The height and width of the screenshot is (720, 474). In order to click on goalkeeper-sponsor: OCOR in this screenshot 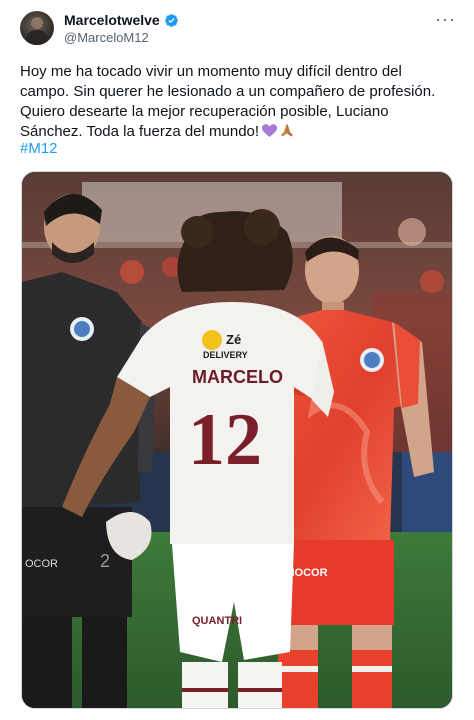, I will do `click(41, 564)`.